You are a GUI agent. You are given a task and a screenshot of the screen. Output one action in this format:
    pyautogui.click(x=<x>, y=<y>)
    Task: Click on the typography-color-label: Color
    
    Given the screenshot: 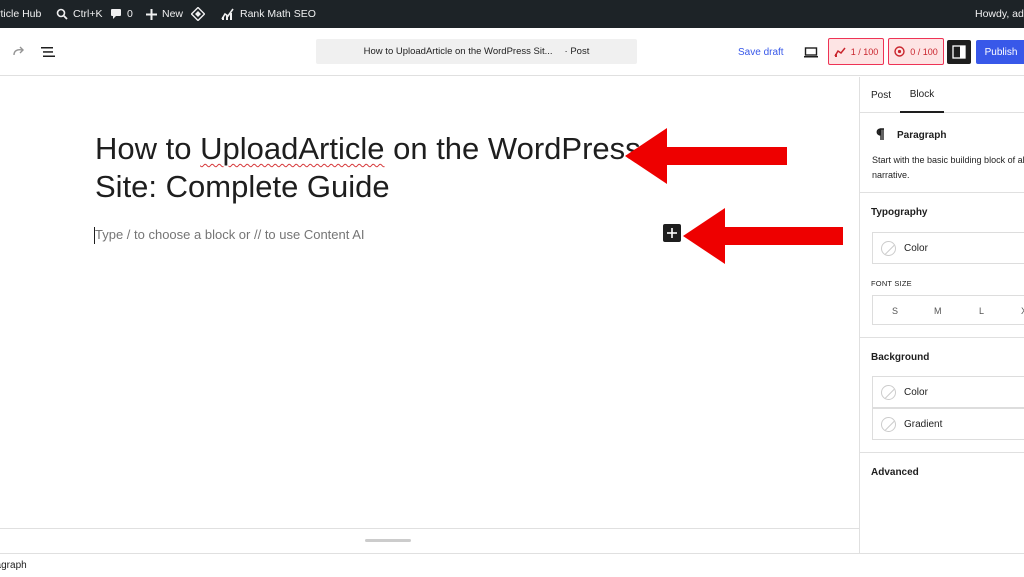 What is the action you would take?
    pyautogui.click(x=916, y=248)
    